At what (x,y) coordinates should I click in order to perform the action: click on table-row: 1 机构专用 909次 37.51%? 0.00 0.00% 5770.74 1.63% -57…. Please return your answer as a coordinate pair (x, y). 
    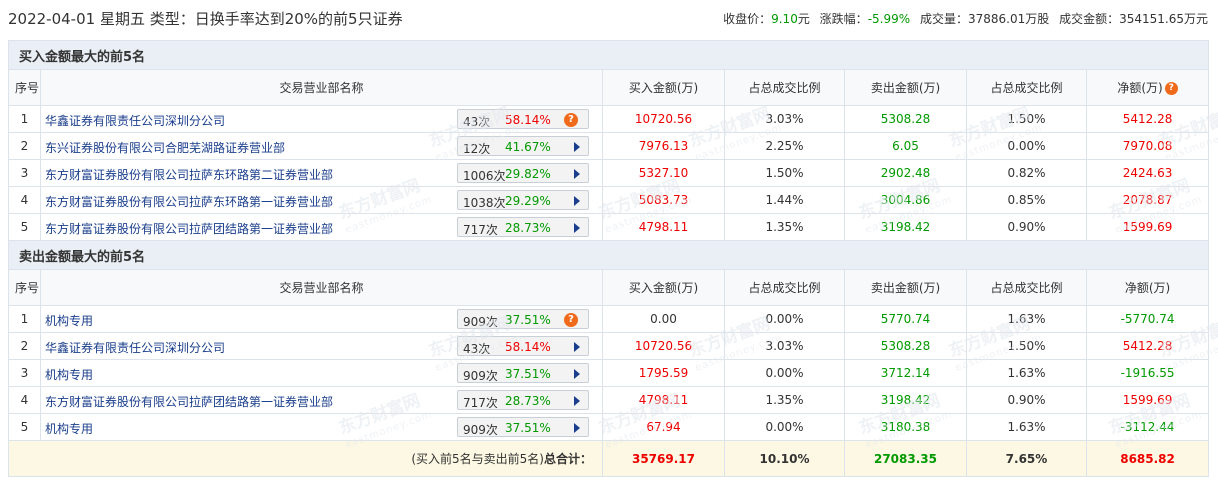
    Looking at the image, I should click on (609, 319).